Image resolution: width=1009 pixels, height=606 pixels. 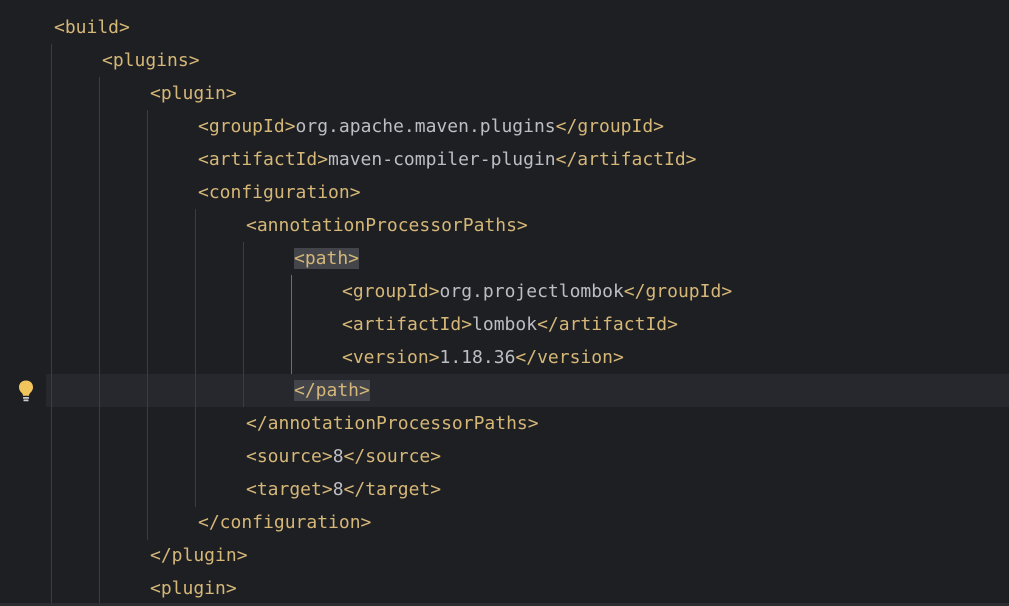 I want to click on xml-tag: </version>, so click(x=569, y=357).